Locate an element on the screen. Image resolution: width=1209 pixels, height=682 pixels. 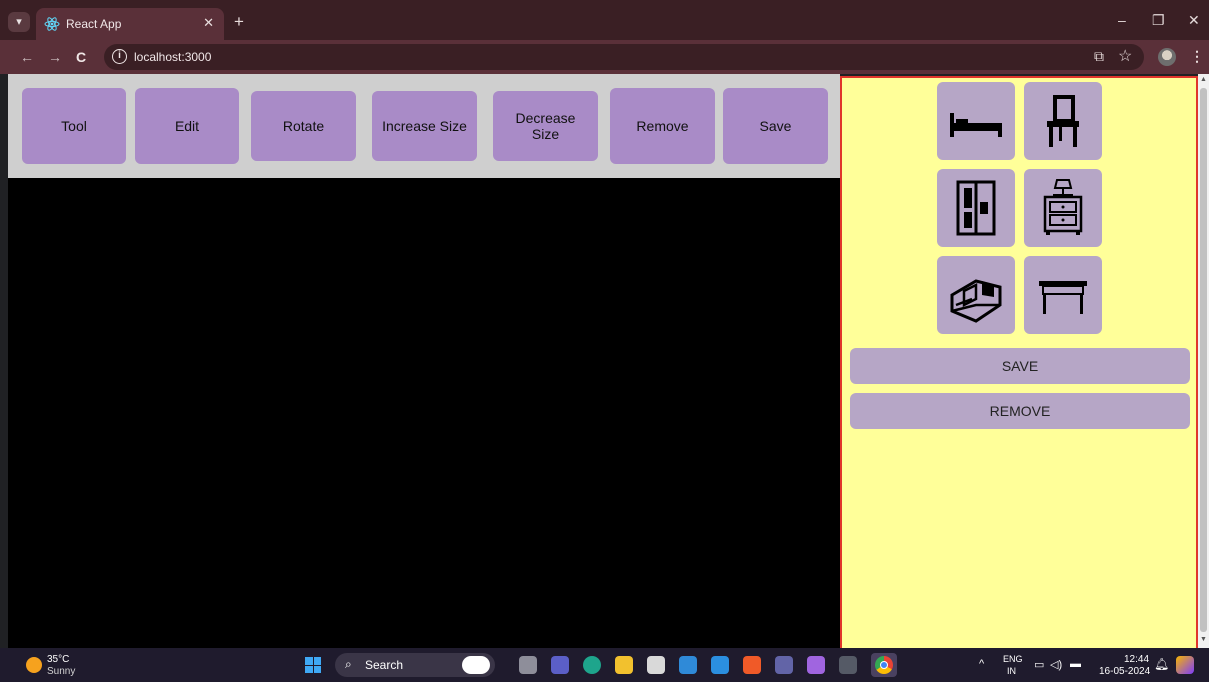
forward-icon: → is located at coordinates (55, 57).